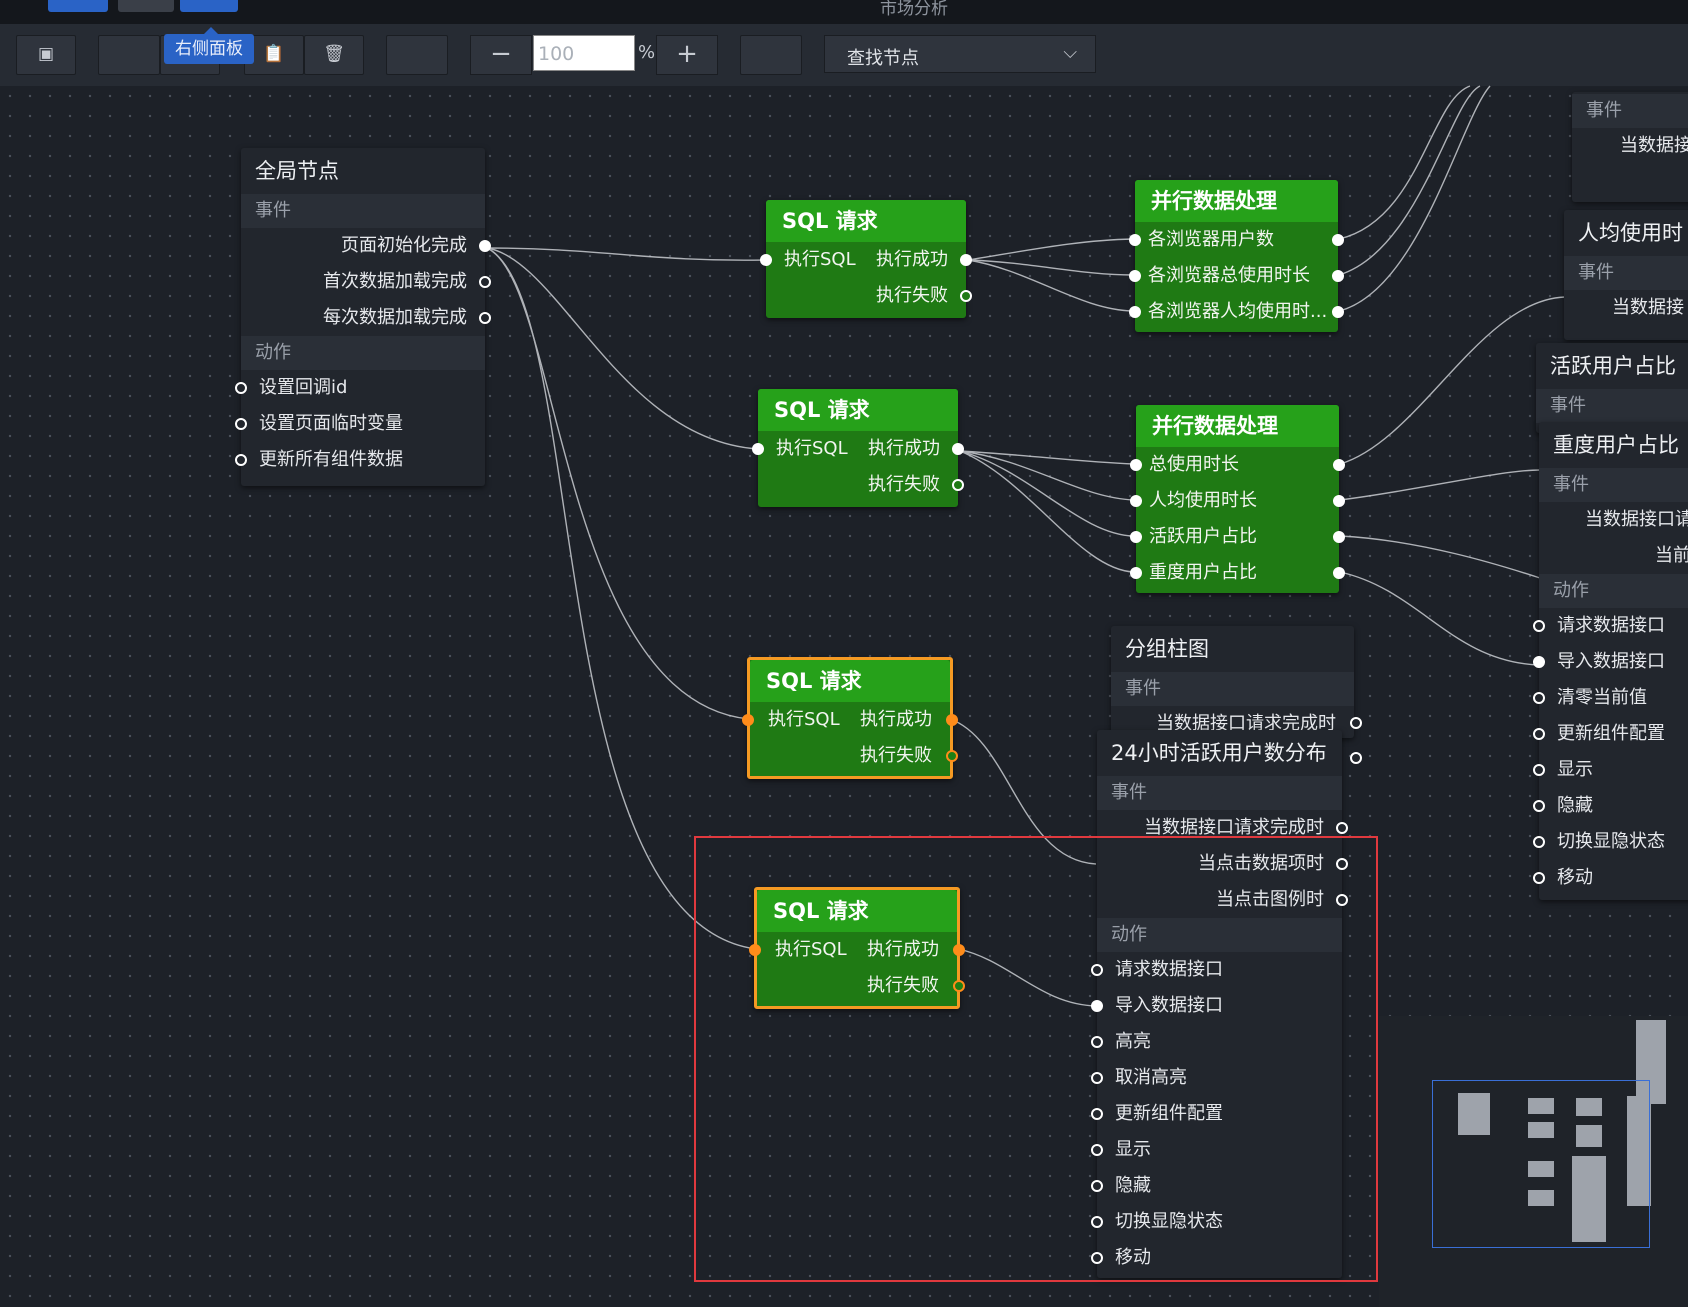 This screenshot has height=1307, width=1688. Describe the element at coordinates (363, 211) in the screenshot. I see `global-node-events-header: 事件` at that location.